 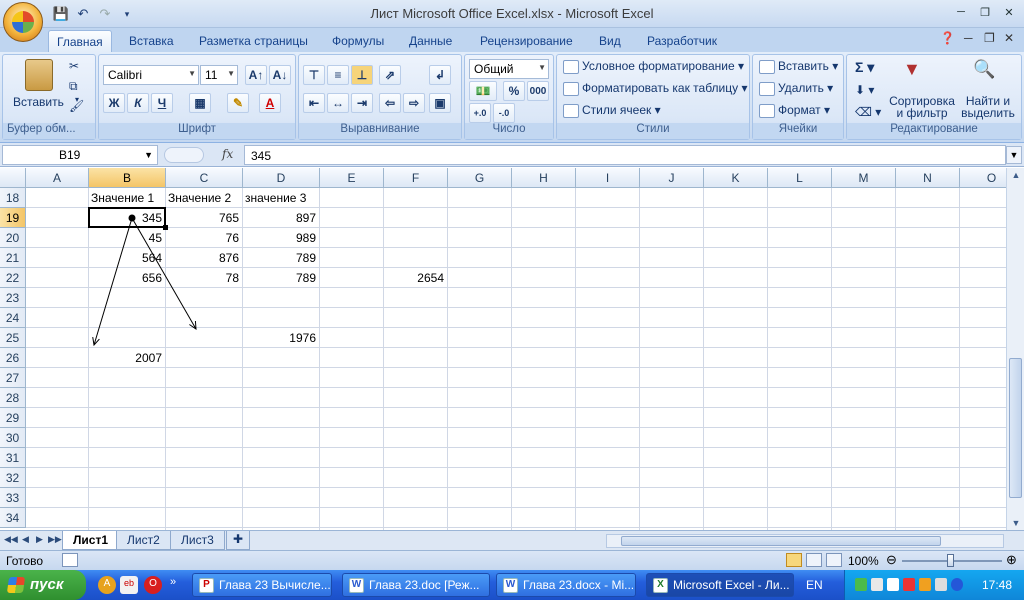 I want to click on cell-b18: Значение 1, so click(x=122, y=198).